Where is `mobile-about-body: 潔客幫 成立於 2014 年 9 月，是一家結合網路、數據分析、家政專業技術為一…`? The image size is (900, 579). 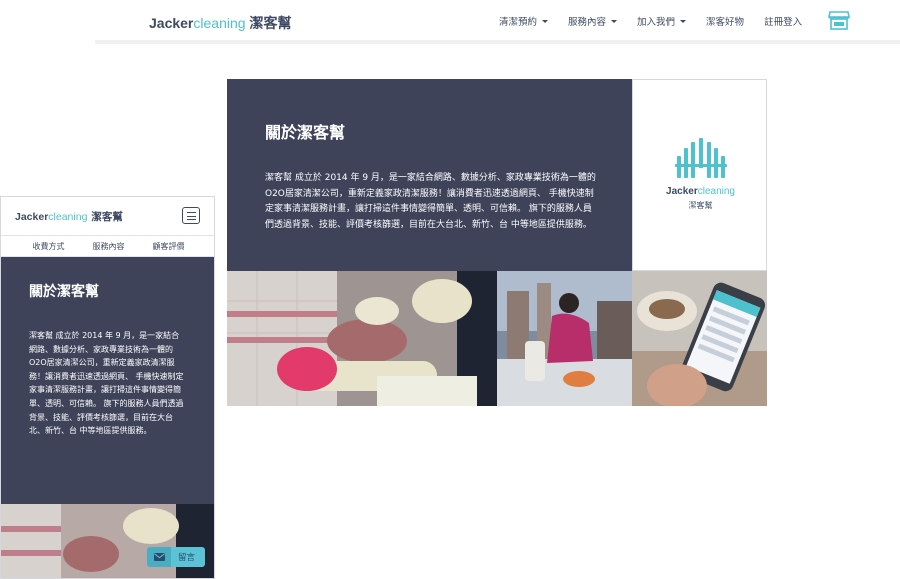
mobile-about-body: 潔客幫 成立於 2014 年 9 月，是一家結合網路、數據分析、家政專業技術為一… is located at coordinates (106, 383).